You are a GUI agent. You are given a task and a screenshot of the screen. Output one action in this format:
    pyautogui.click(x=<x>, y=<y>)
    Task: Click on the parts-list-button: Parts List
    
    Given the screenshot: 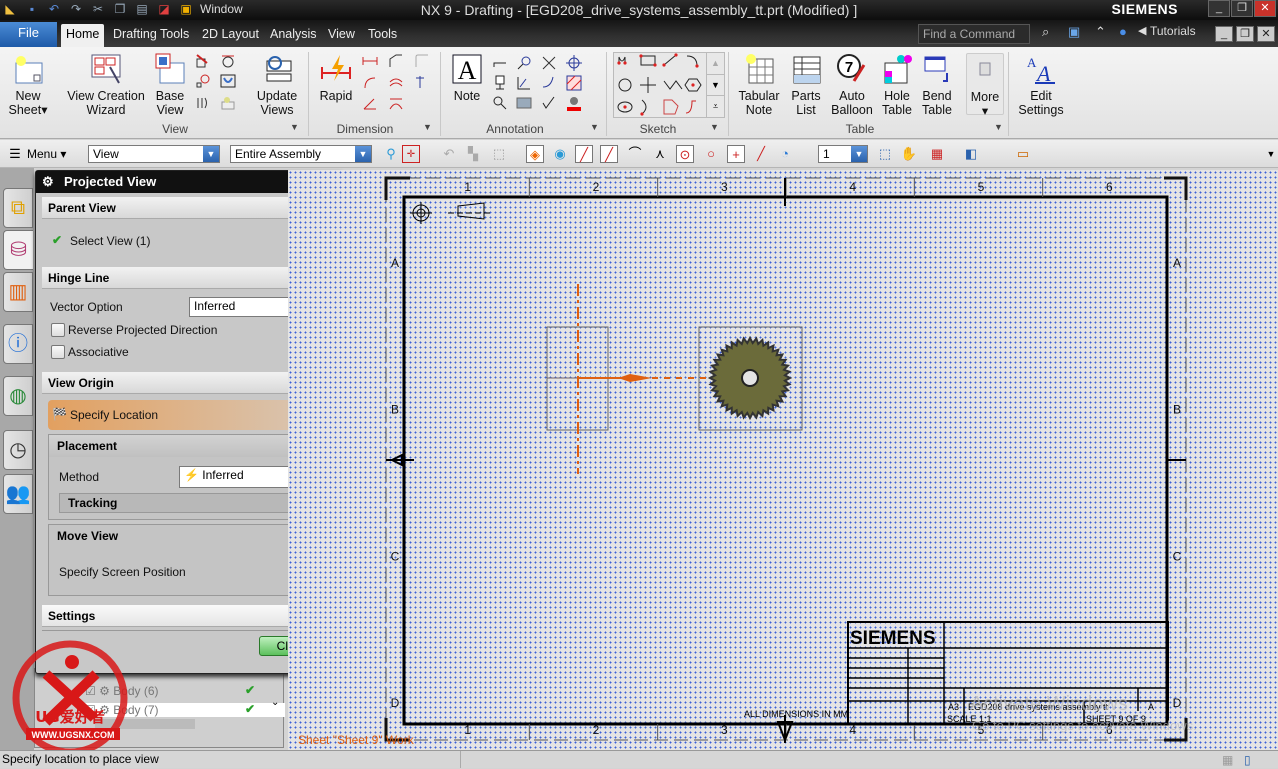 What is the action you would take?
    pyautogui.click(x=806, y=85)
    